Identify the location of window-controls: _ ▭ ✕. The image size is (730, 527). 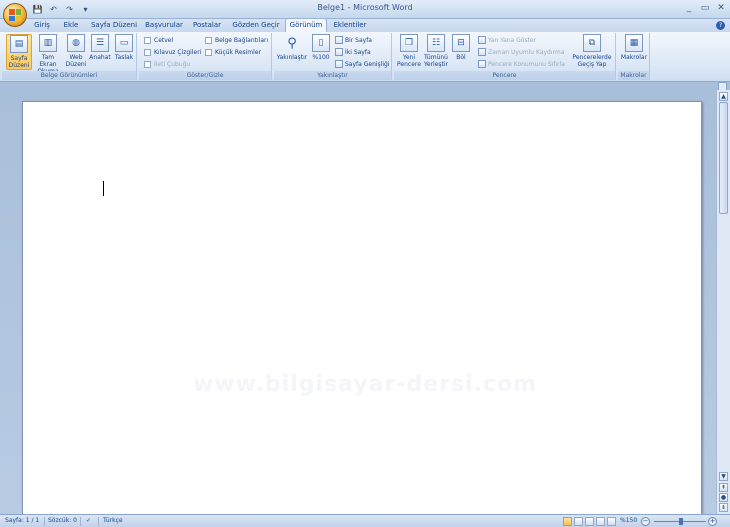
(705, 8).